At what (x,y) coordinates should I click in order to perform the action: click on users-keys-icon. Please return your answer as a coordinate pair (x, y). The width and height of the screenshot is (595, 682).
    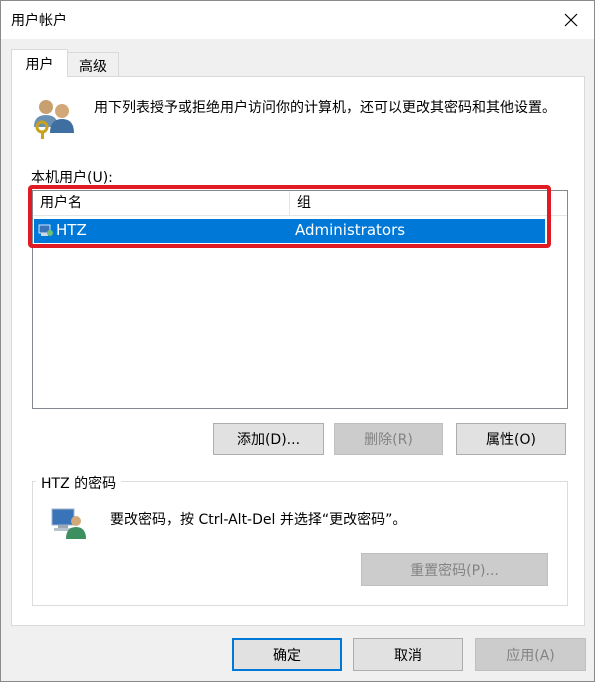
    Looking at the image, I should click on (54, 120).